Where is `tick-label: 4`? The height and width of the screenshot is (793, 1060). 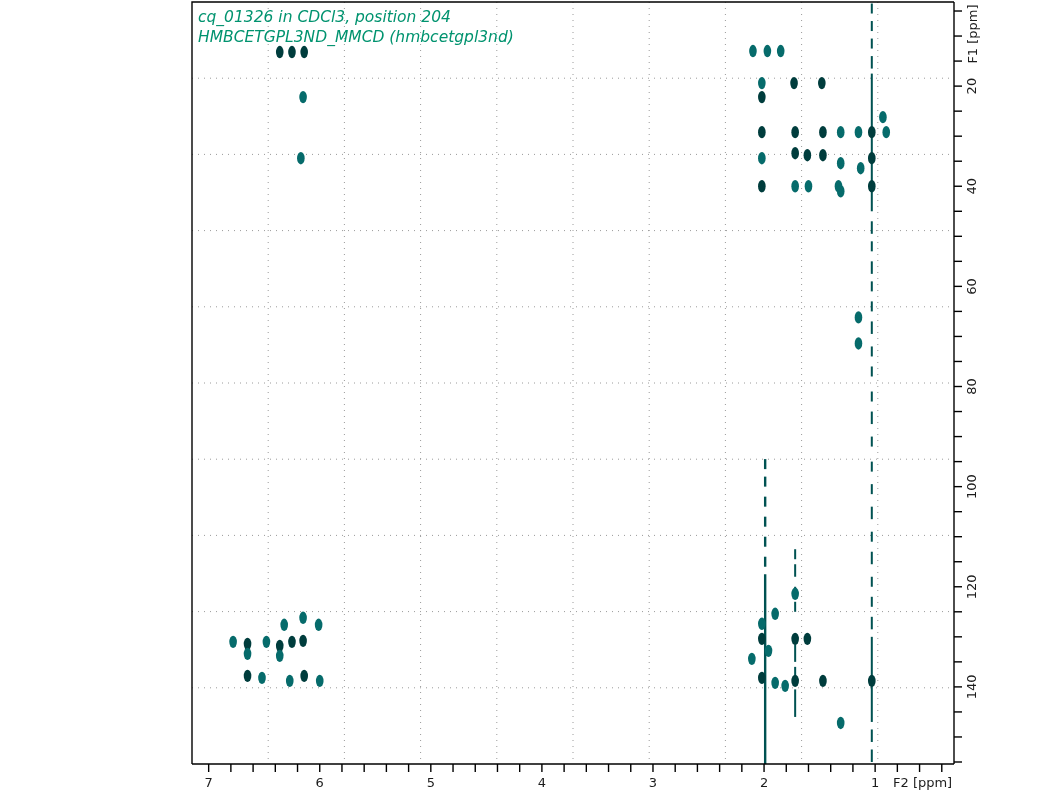
tick-label: 4 is located at coordinates (542, 782).